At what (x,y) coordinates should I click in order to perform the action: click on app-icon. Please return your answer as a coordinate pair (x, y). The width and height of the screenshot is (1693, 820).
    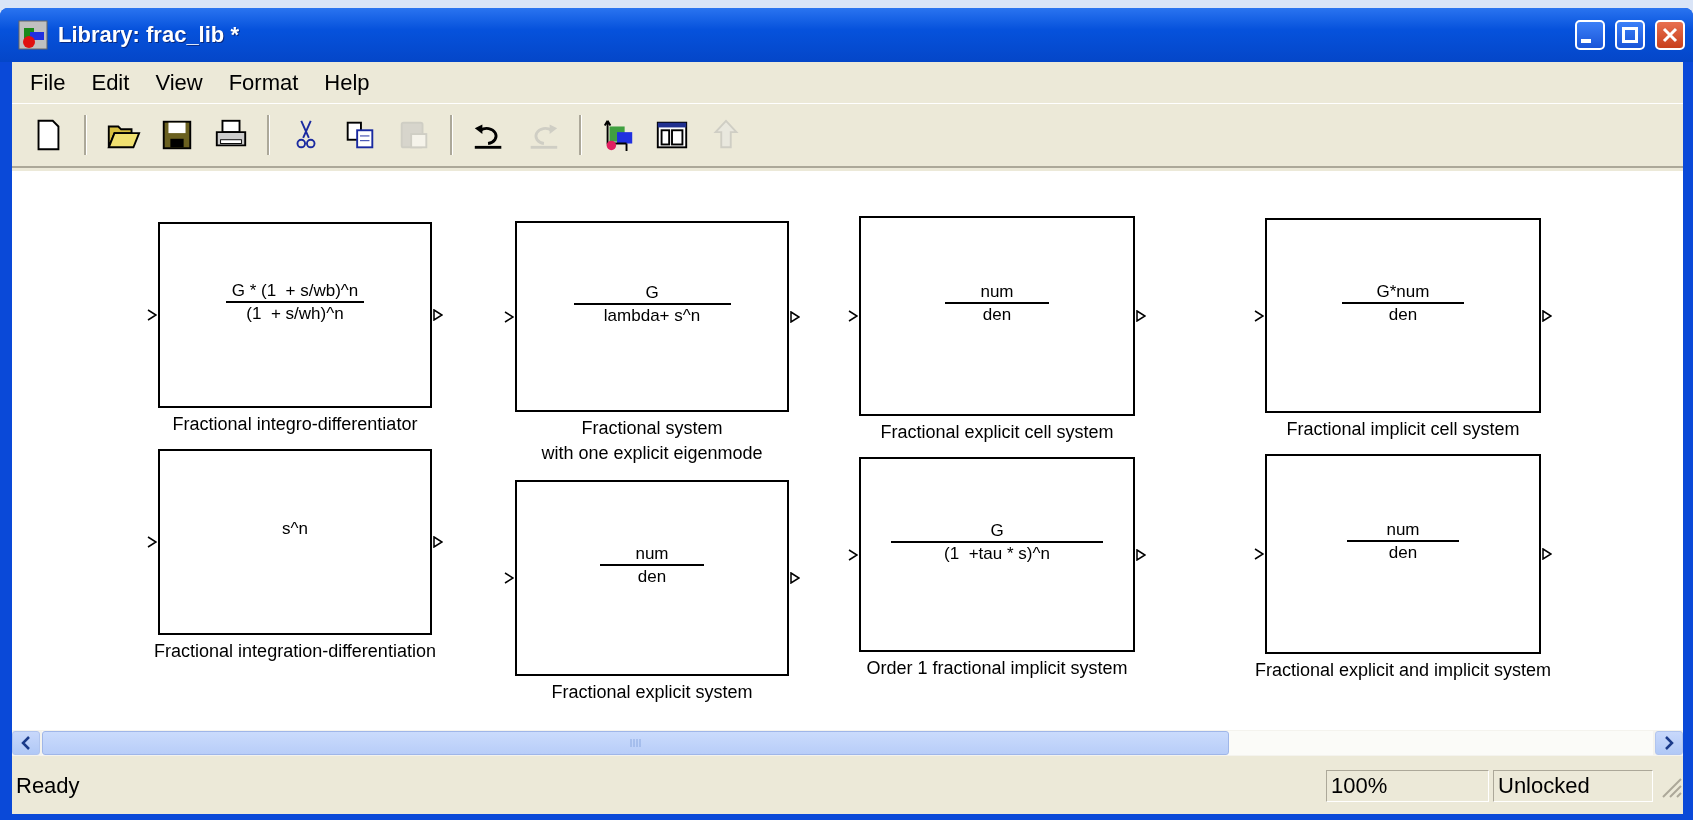
    Looking at the image, I should click on (33, 35).